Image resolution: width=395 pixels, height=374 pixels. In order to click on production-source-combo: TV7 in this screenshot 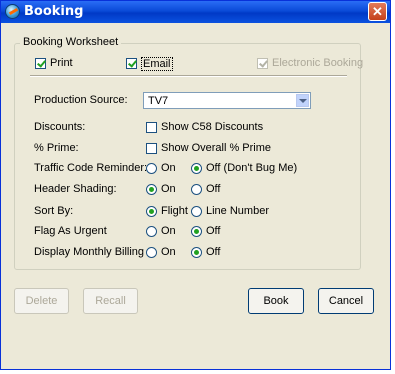, I will do `click(227, 100)`.